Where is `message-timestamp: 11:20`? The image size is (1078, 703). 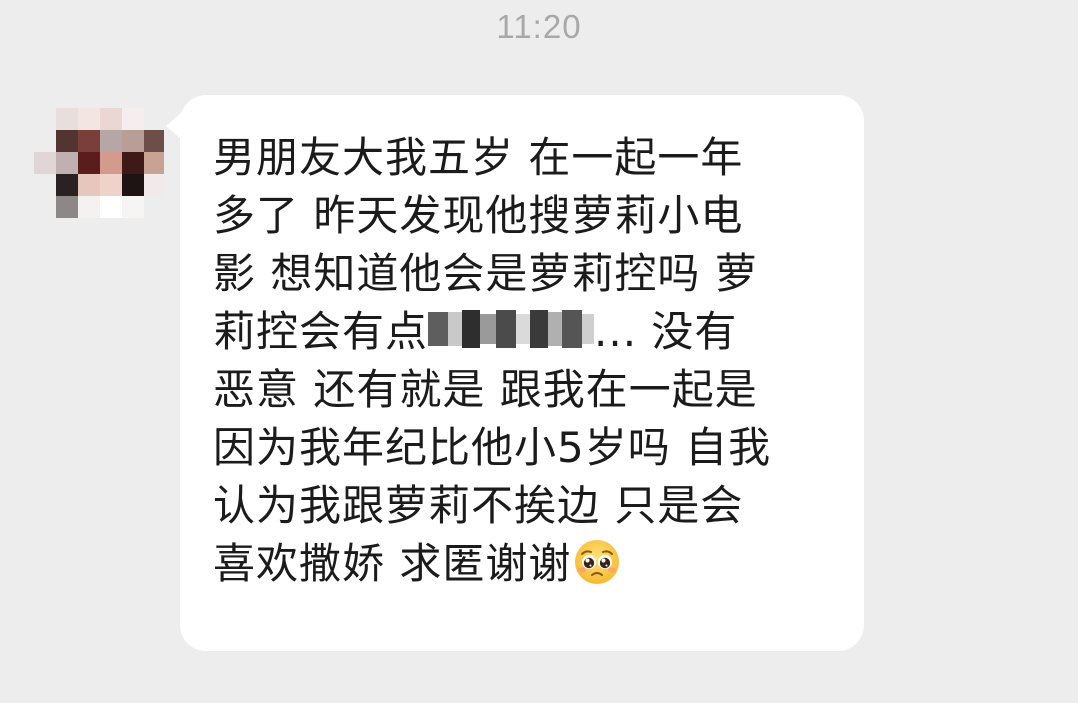 message-timestamp: 11:20 is located at coordinates (539, 26).